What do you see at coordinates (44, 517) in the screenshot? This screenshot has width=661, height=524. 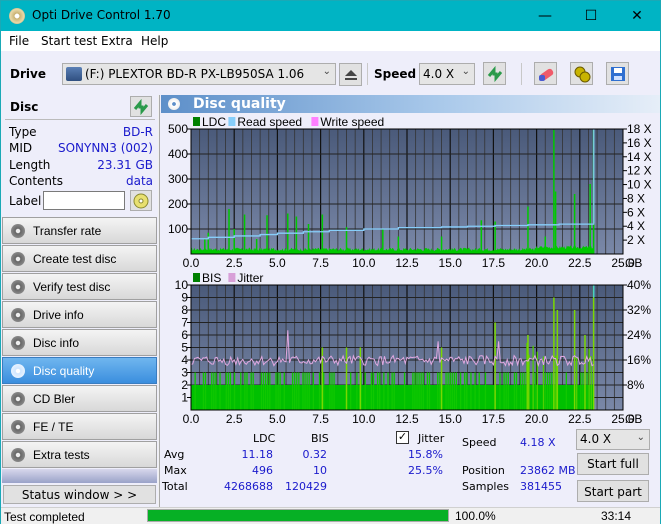 I see `status-text: Test completed` at bounding box center [44, 517].